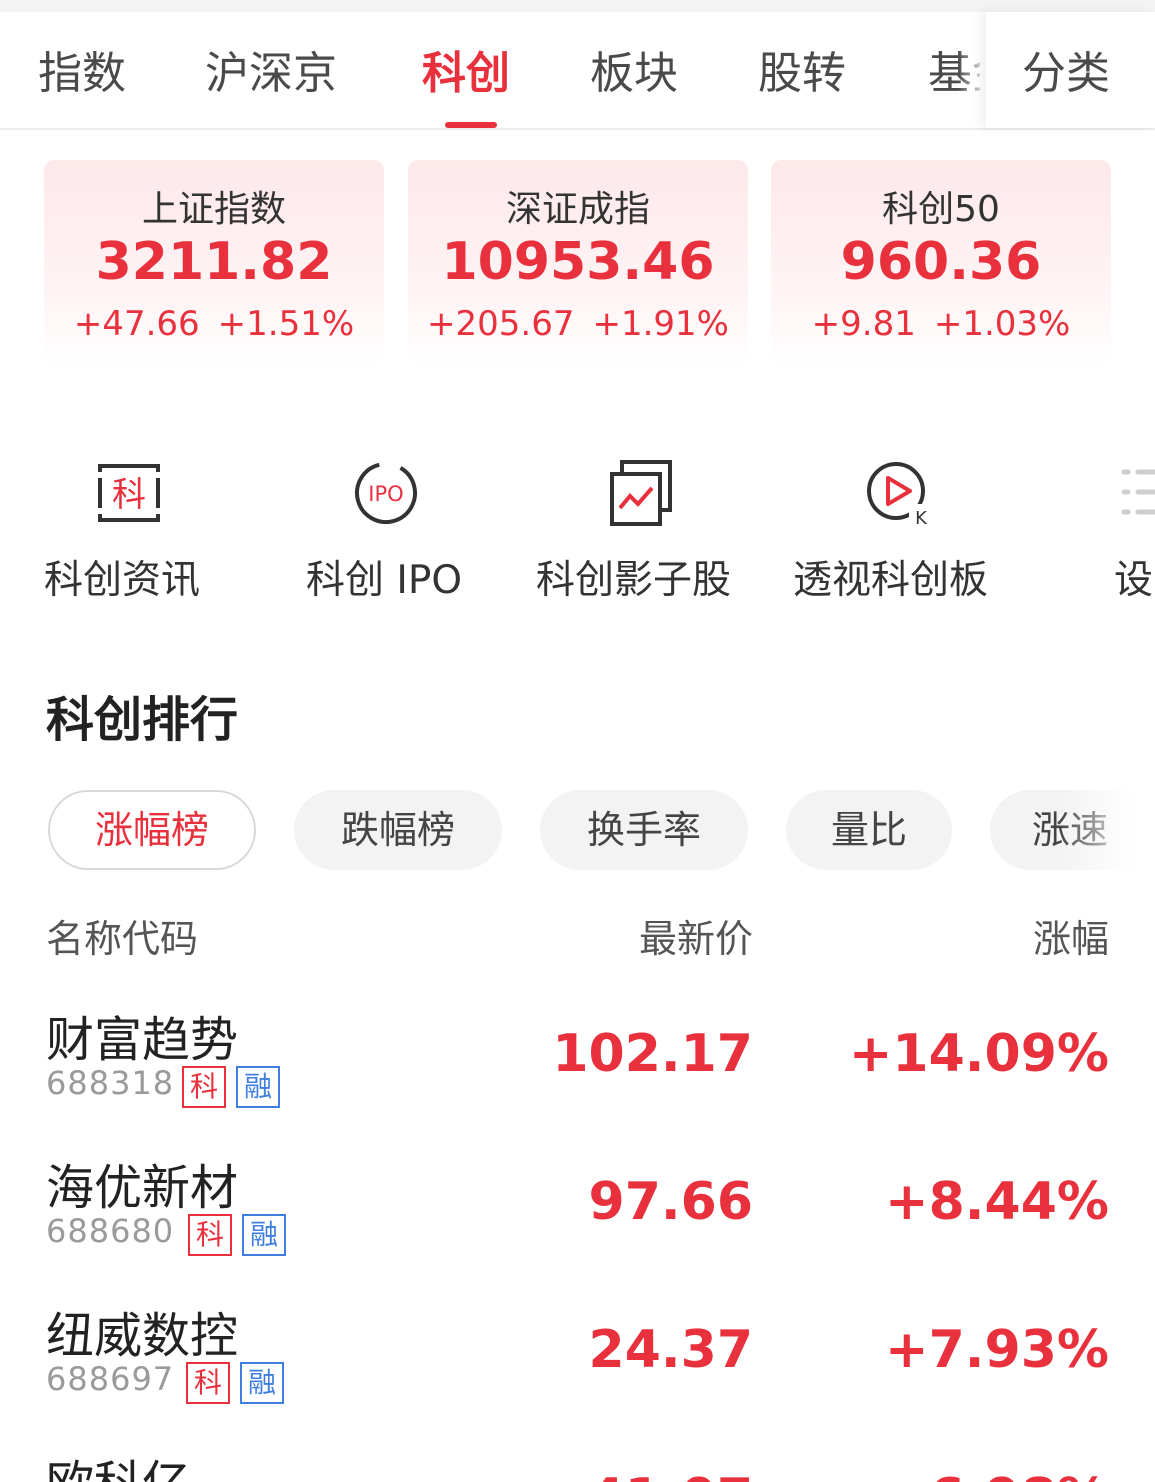  Describe the element at coordinates (136, 324) in the screenshot. I see `index-change-points: +47.66` at that location.